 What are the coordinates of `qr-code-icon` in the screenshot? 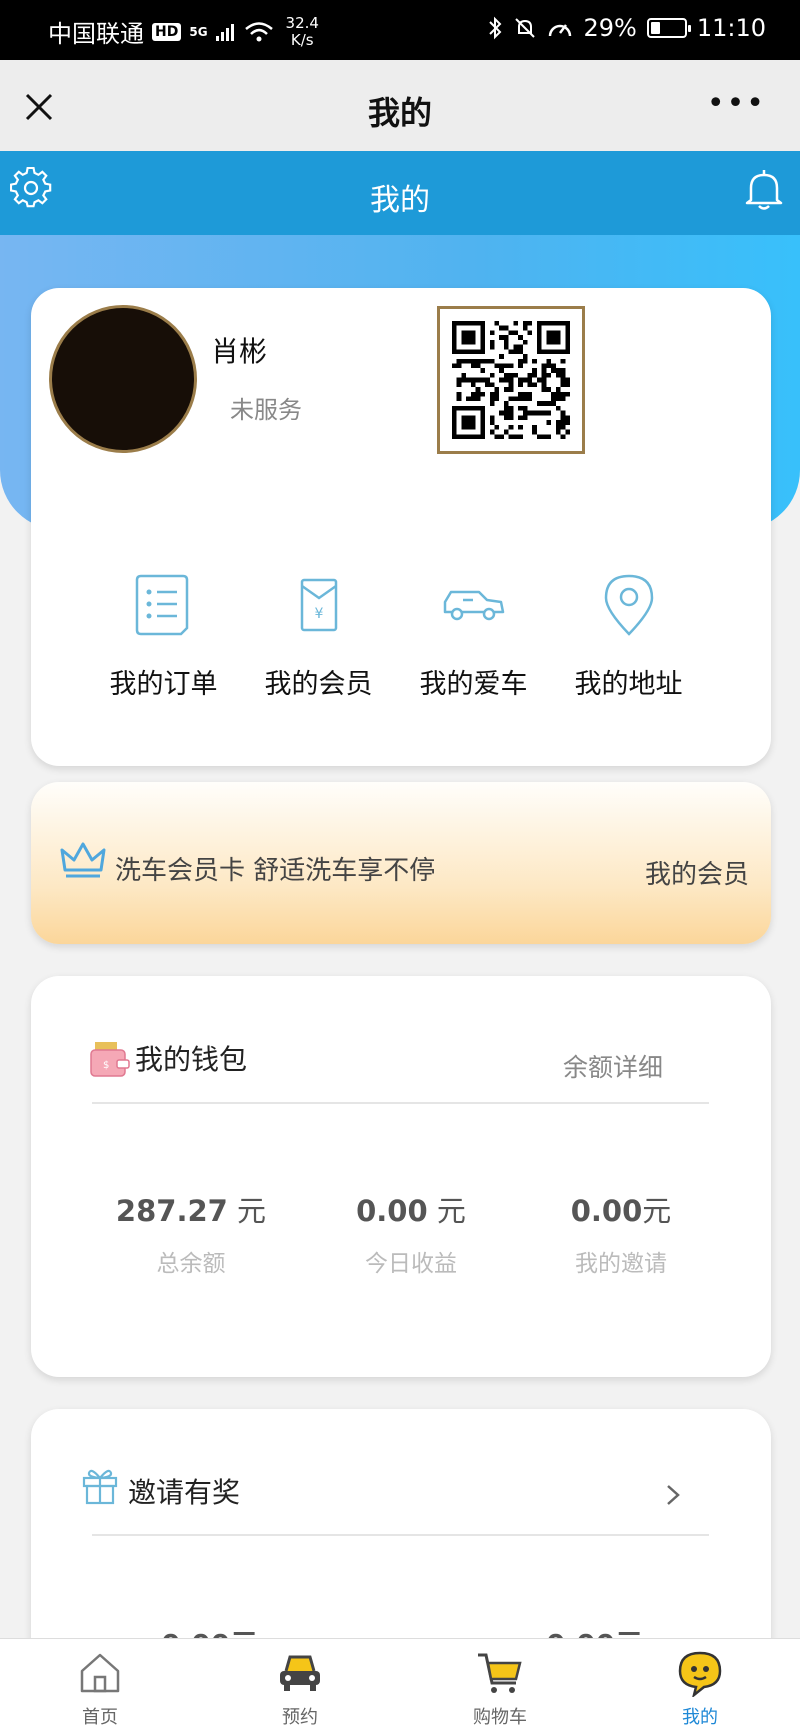 It's located at (511, 380).